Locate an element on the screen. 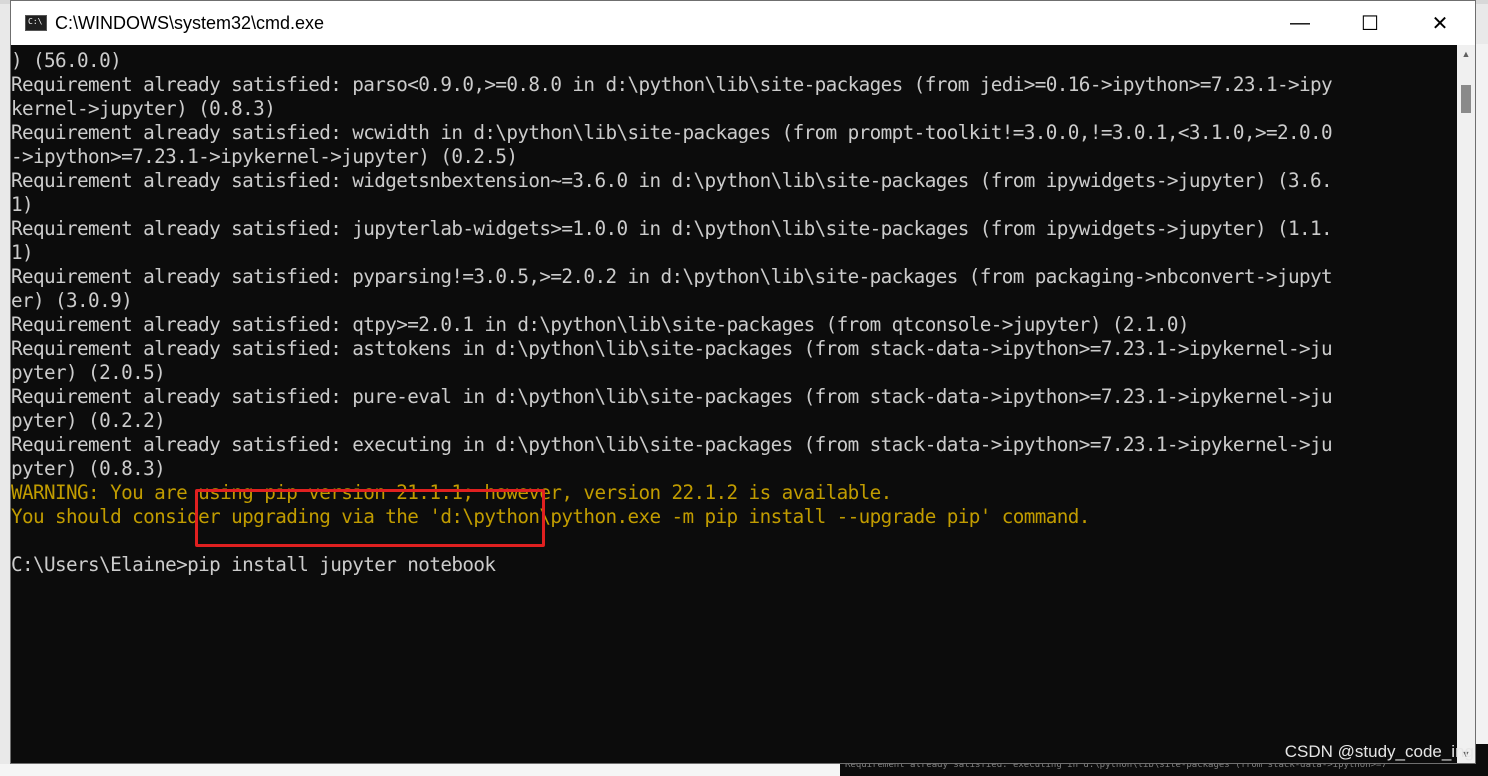 This screenshot has width=1488, height=776. output-line: er) (3.0.9) is located at coordinates (72, 300).